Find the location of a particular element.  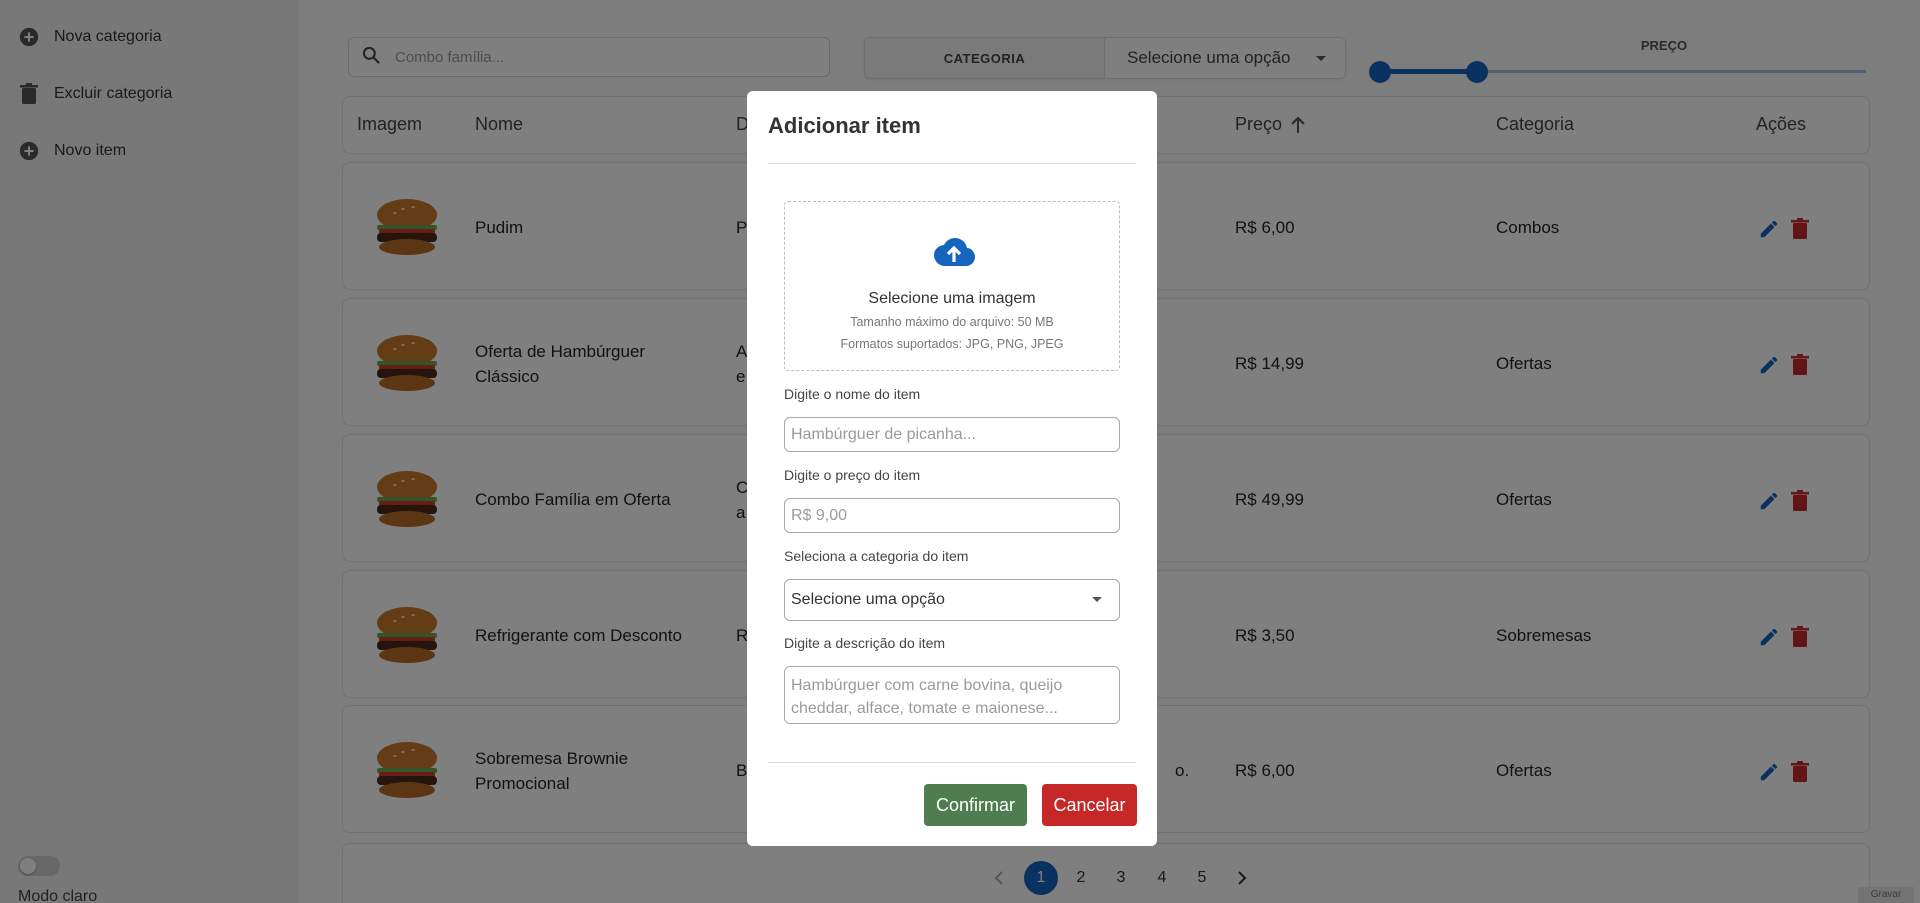

upload-formats: Formatos suportados: JPG, PNG, JPEG is located at coordinates (952, 344).